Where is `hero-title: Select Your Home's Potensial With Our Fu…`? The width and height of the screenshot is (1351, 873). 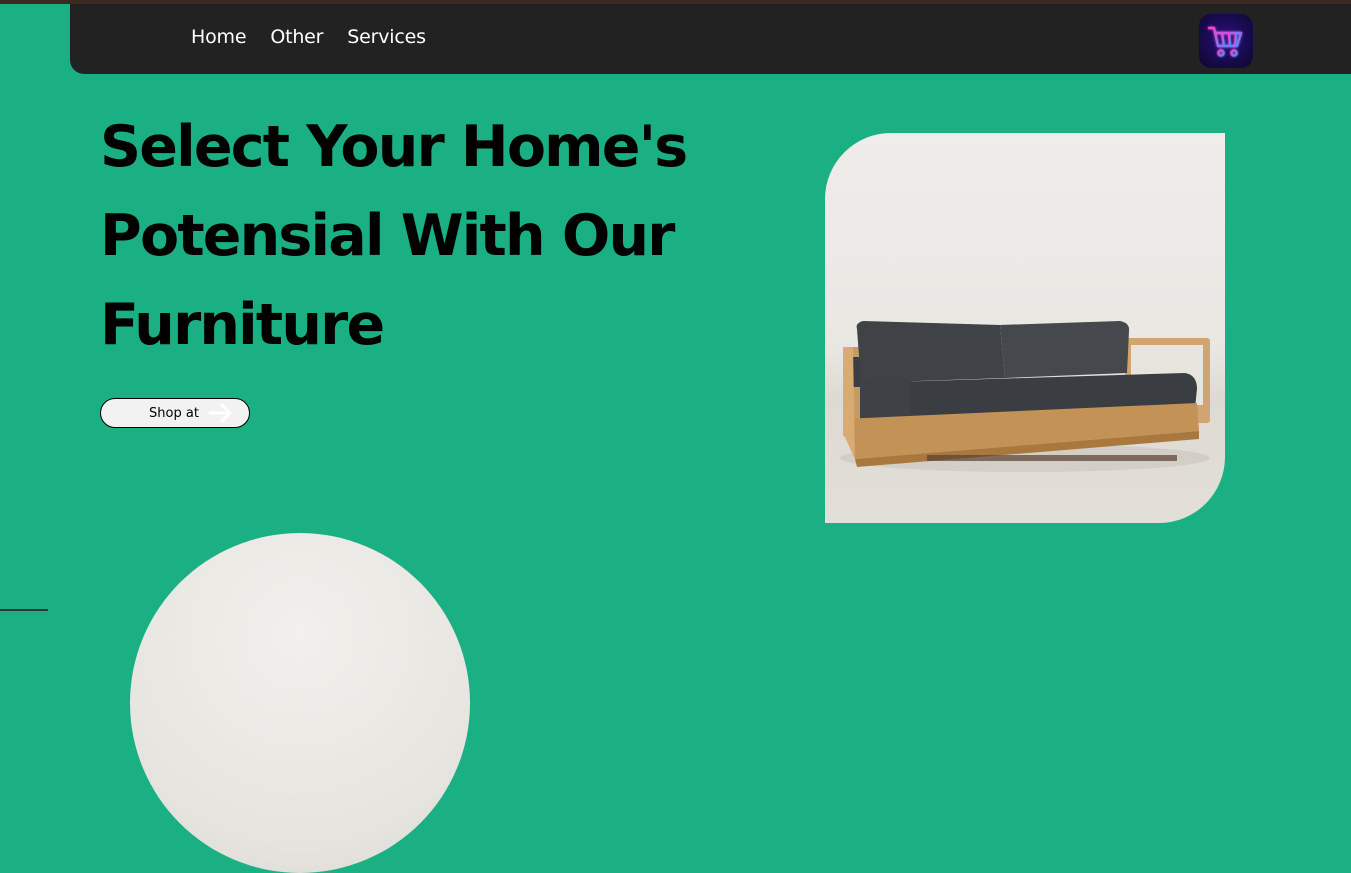 hero-title: Select Your Home's Potensial With Our Fu… is located at coordinates (394, 236).